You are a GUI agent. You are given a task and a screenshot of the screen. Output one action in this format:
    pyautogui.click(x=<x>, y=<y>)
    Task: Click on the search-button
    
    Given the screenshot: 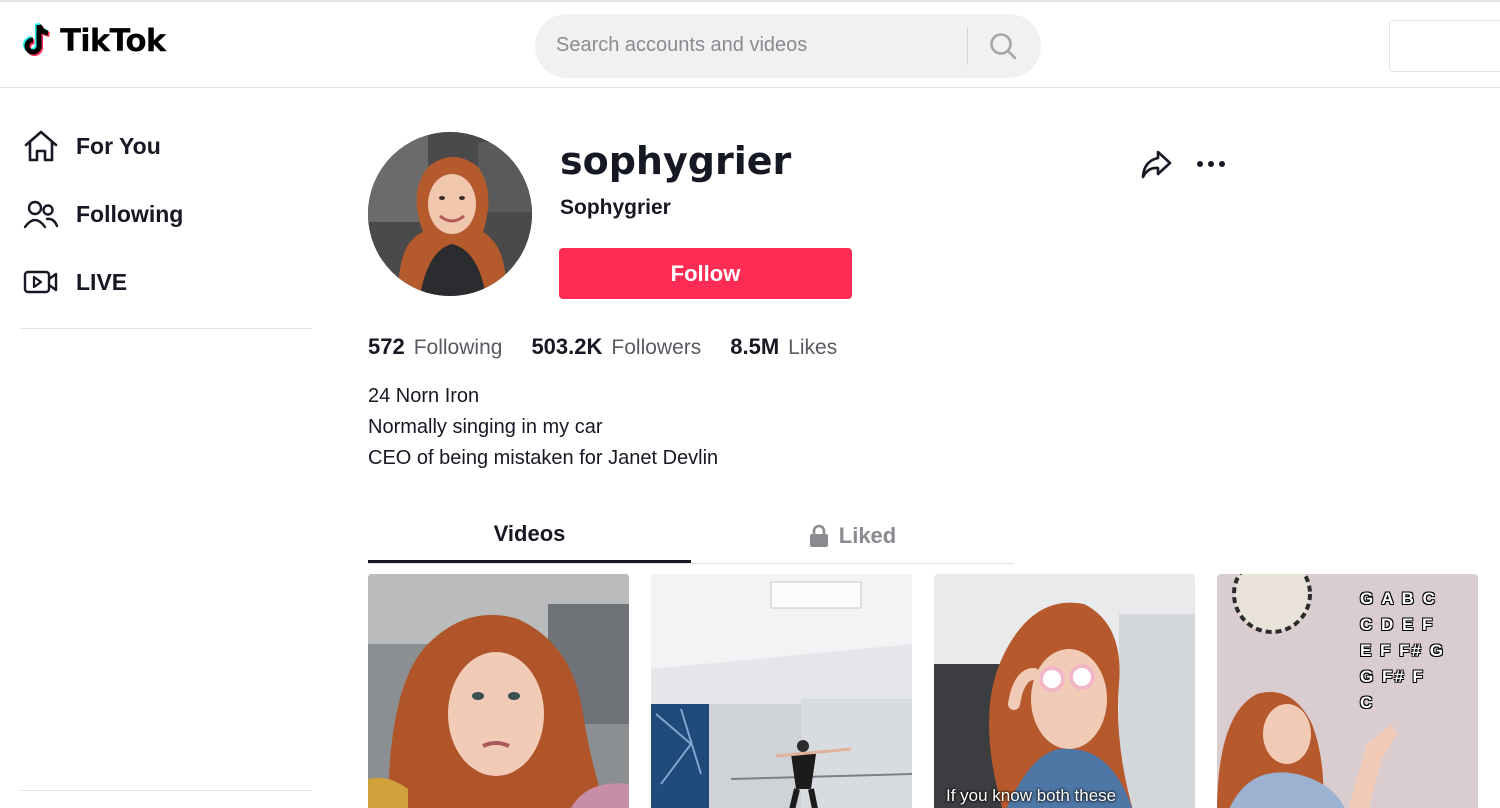 What is the action you would take?
    pyautogui.click(x=1003, y=46)
    